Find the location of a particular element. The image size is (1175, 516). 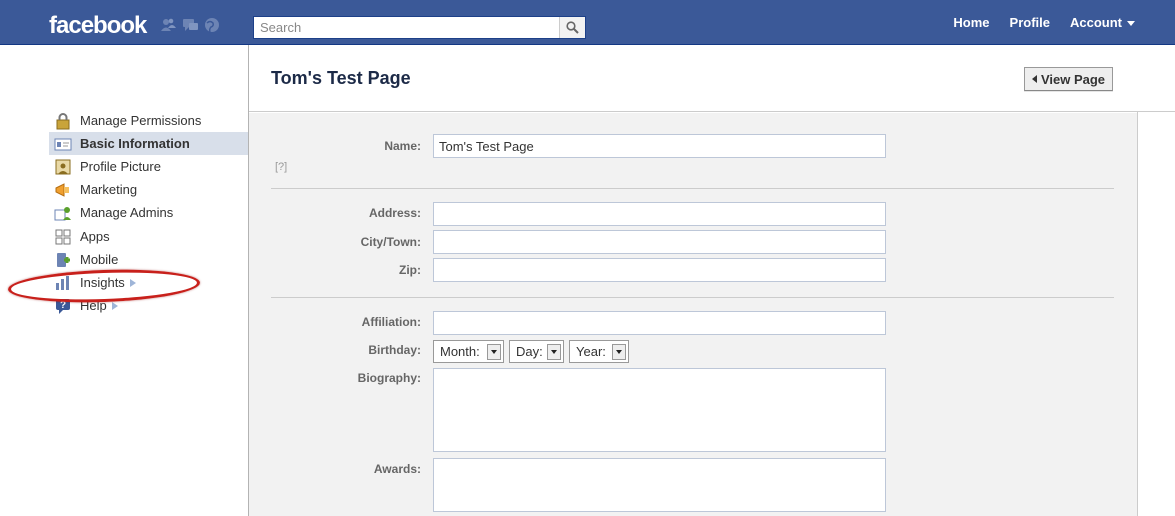

search-input is located at coordinates (406, 27).